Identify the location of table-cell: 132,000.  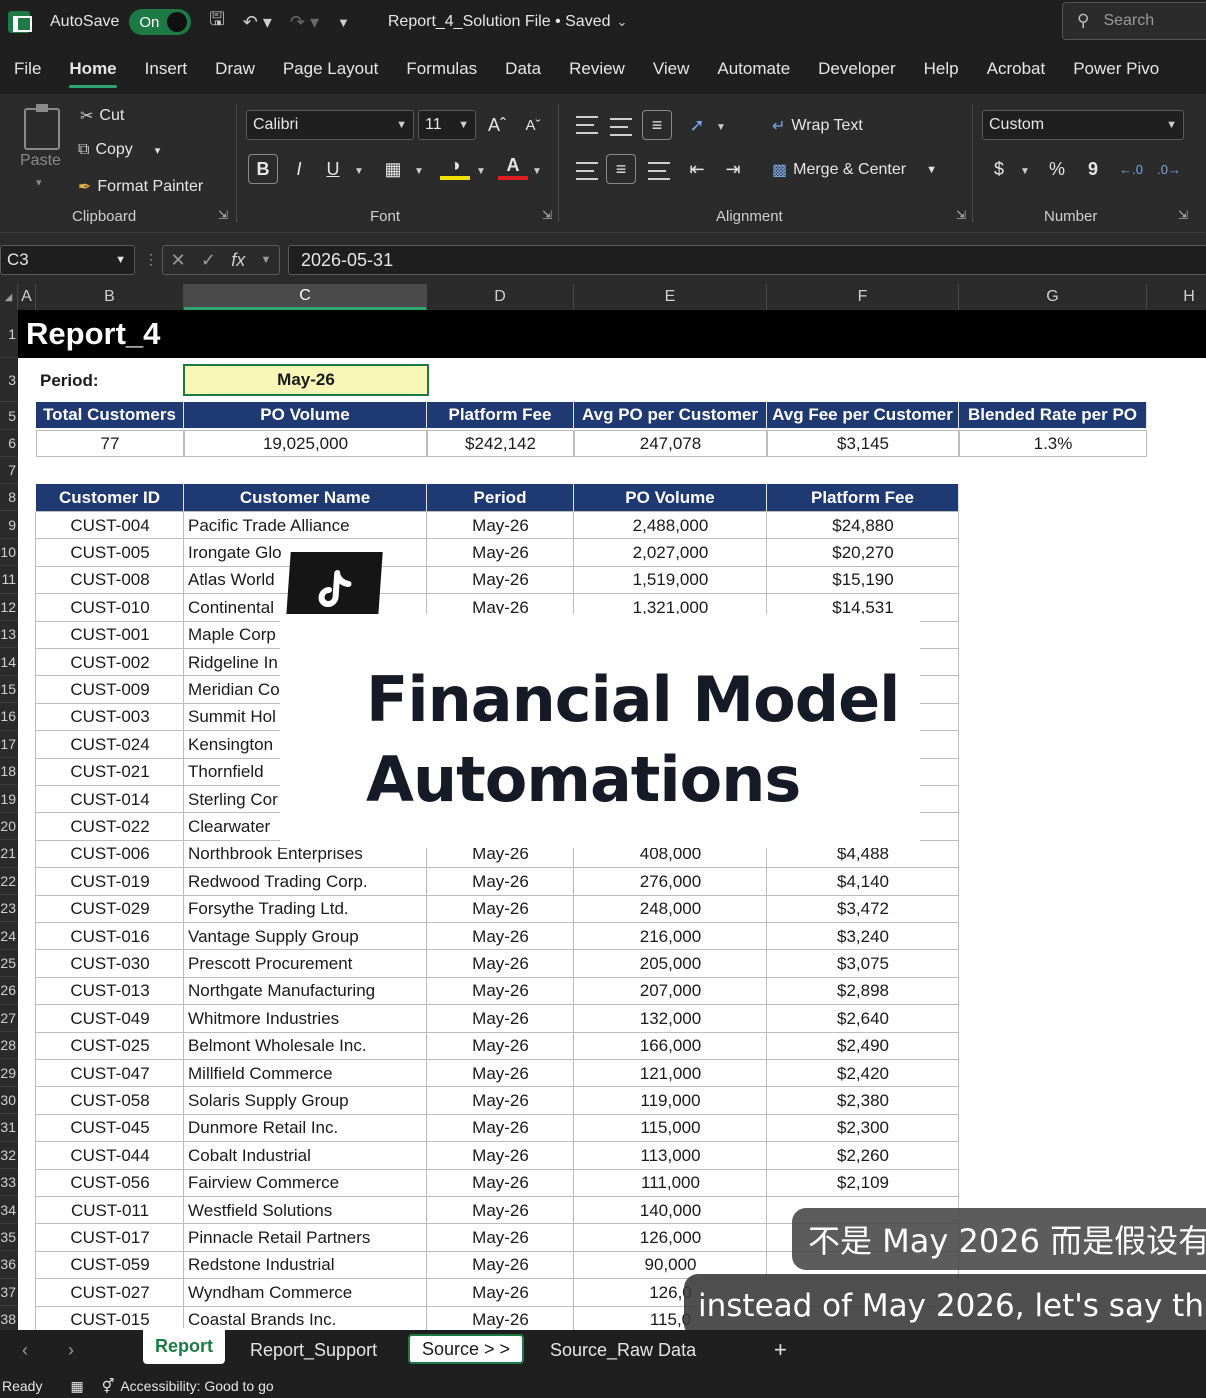
(670, 1018).